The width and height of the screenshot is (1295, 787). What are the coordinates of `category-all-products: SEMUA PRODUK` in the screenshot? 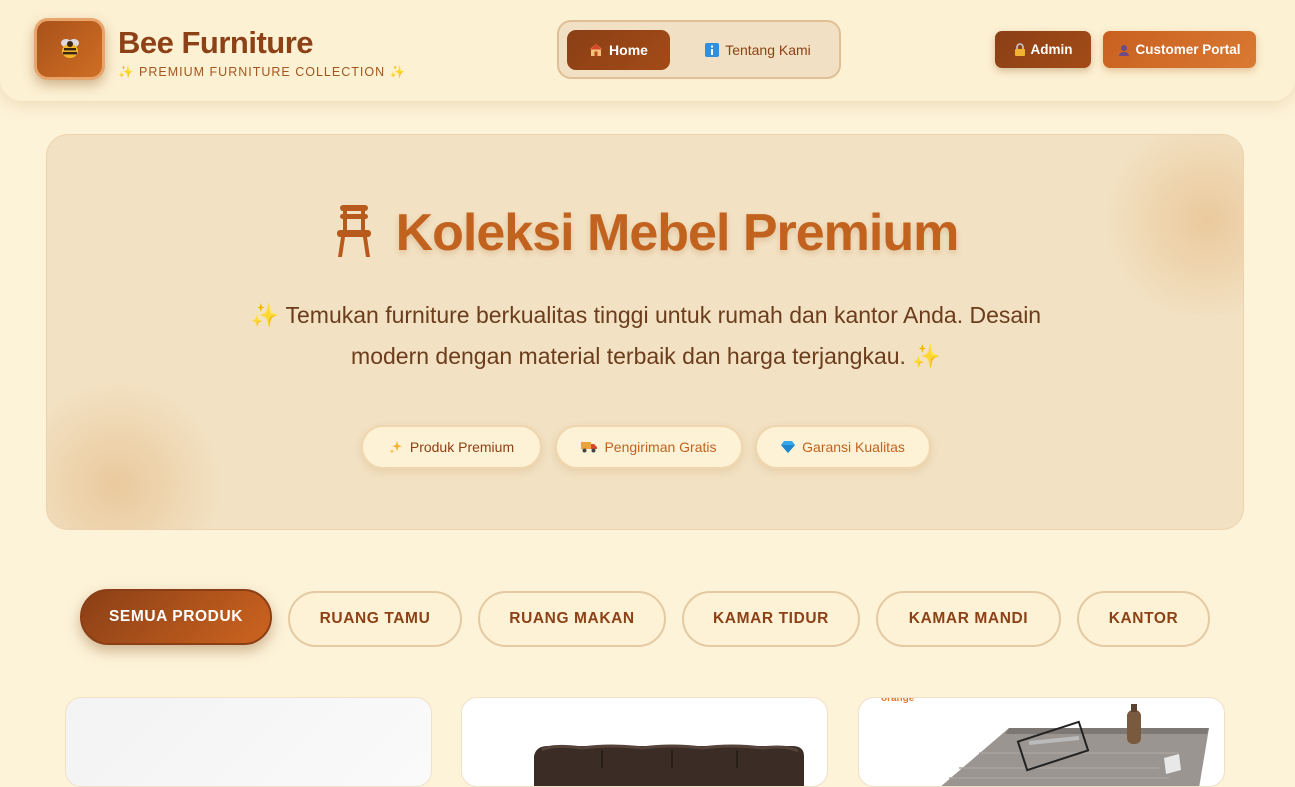 It's located at (176, 617).